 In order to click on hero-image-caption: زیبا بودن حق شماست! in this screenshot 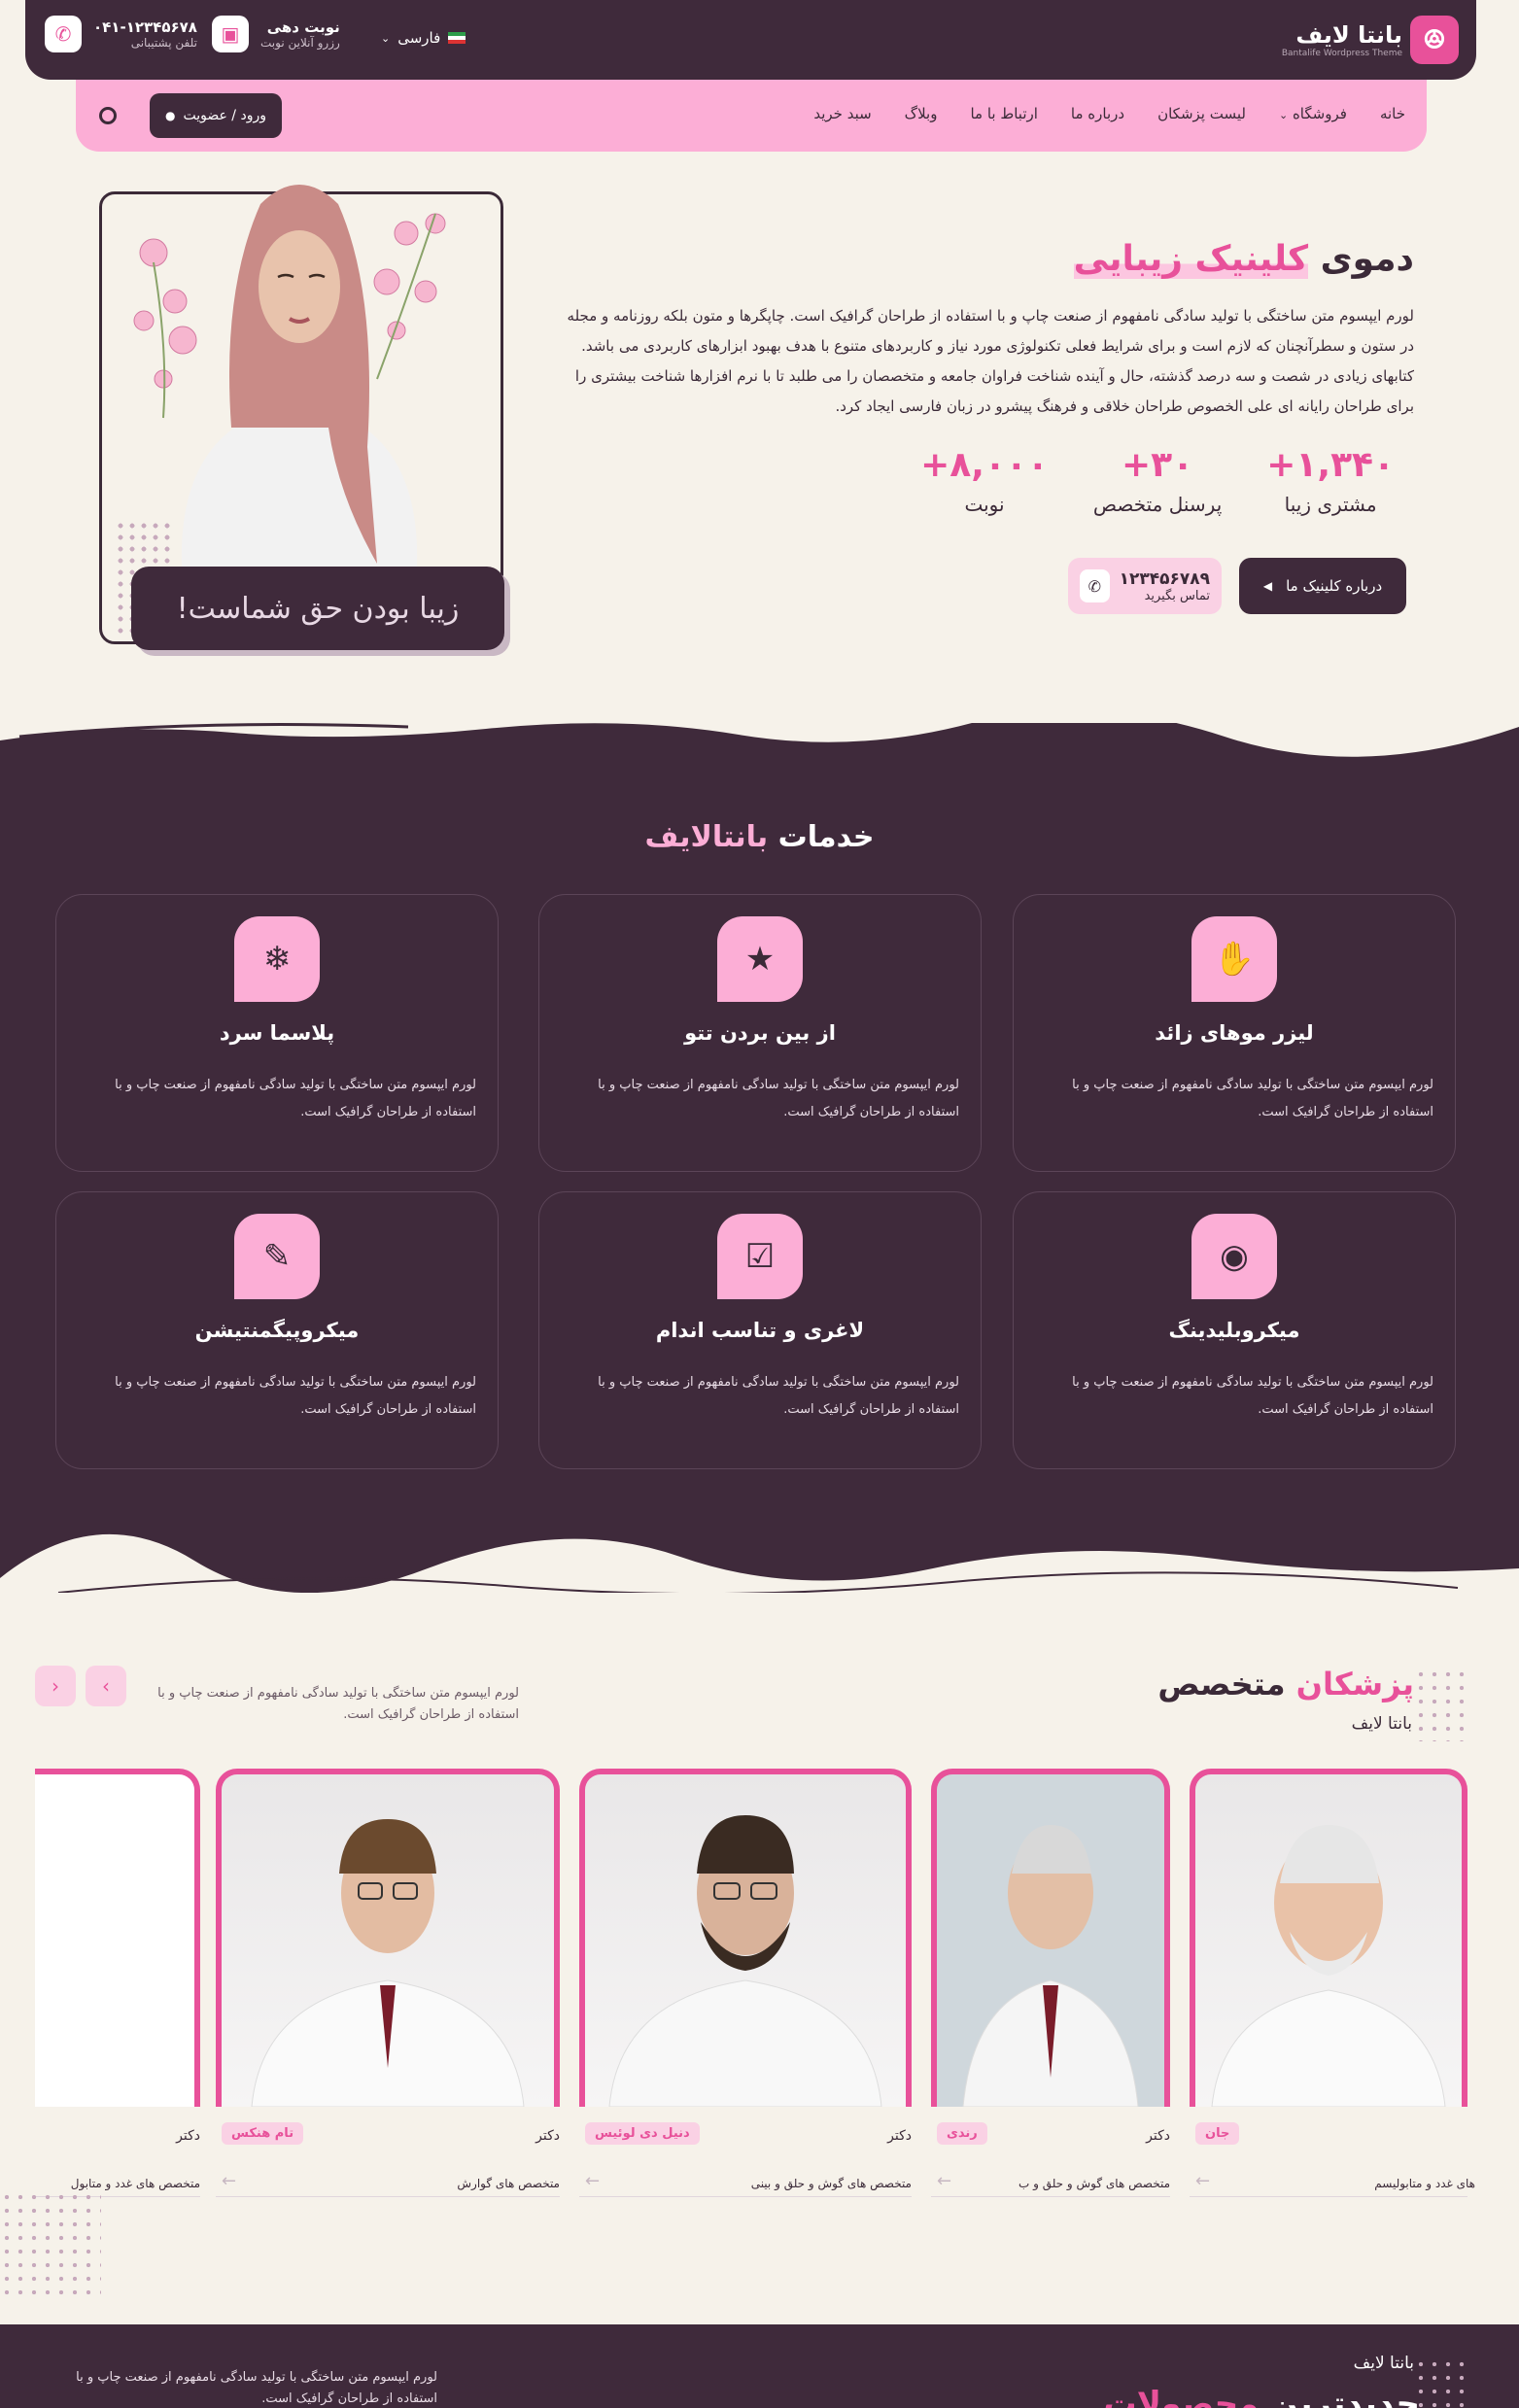, I will do `click(317, 609)`.